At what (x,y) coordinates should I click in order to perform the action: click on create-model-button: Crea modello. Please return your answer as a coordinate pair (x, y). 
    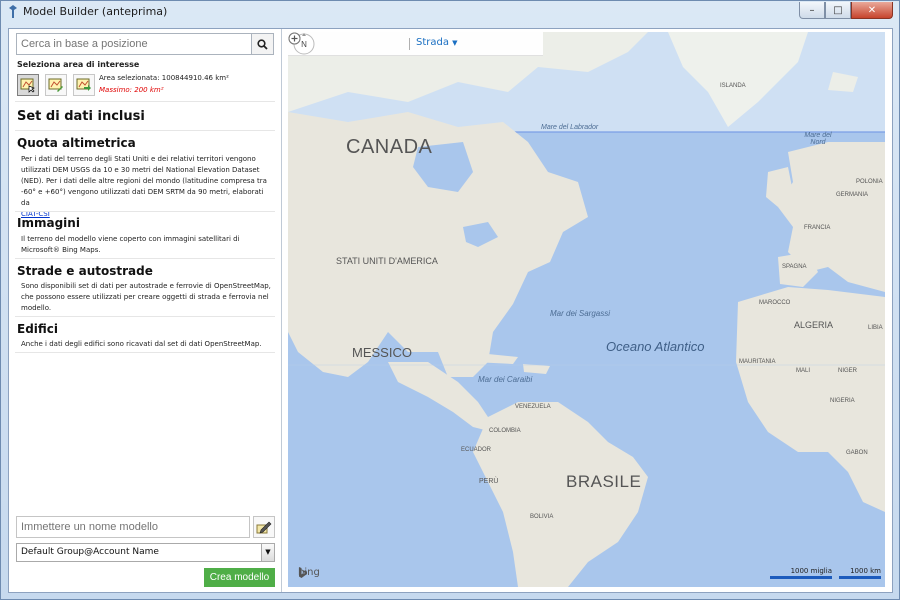
    Looking at the image, I should click on (239, 577).